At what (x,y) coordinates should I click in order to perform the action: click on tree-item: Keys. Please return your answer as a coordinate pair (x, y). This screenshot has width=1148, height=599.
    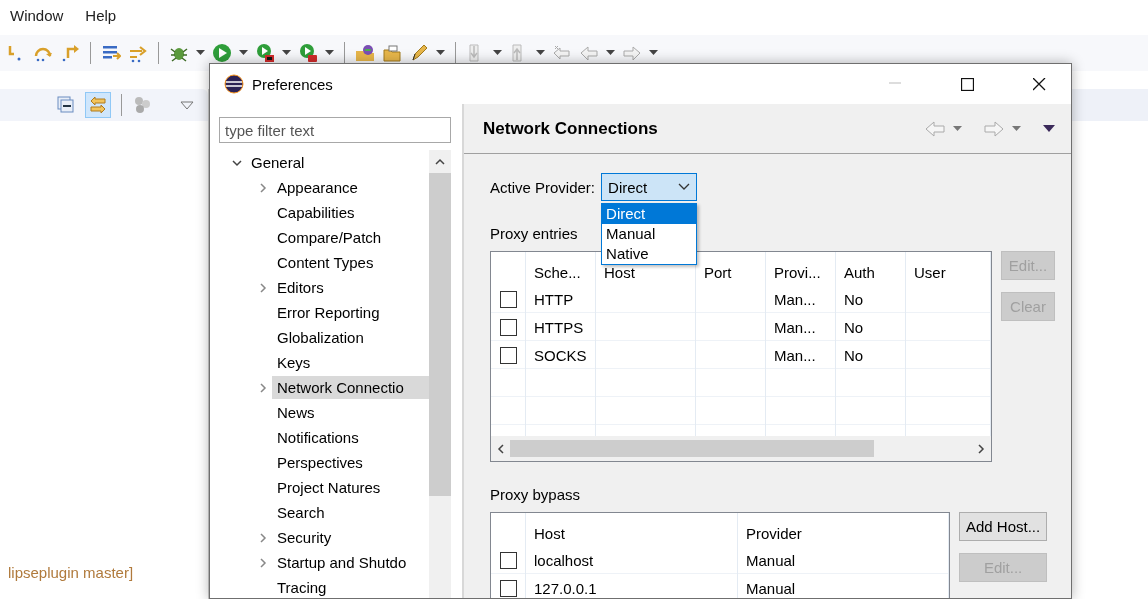
    Looking at the image, I should click on (350, 362).